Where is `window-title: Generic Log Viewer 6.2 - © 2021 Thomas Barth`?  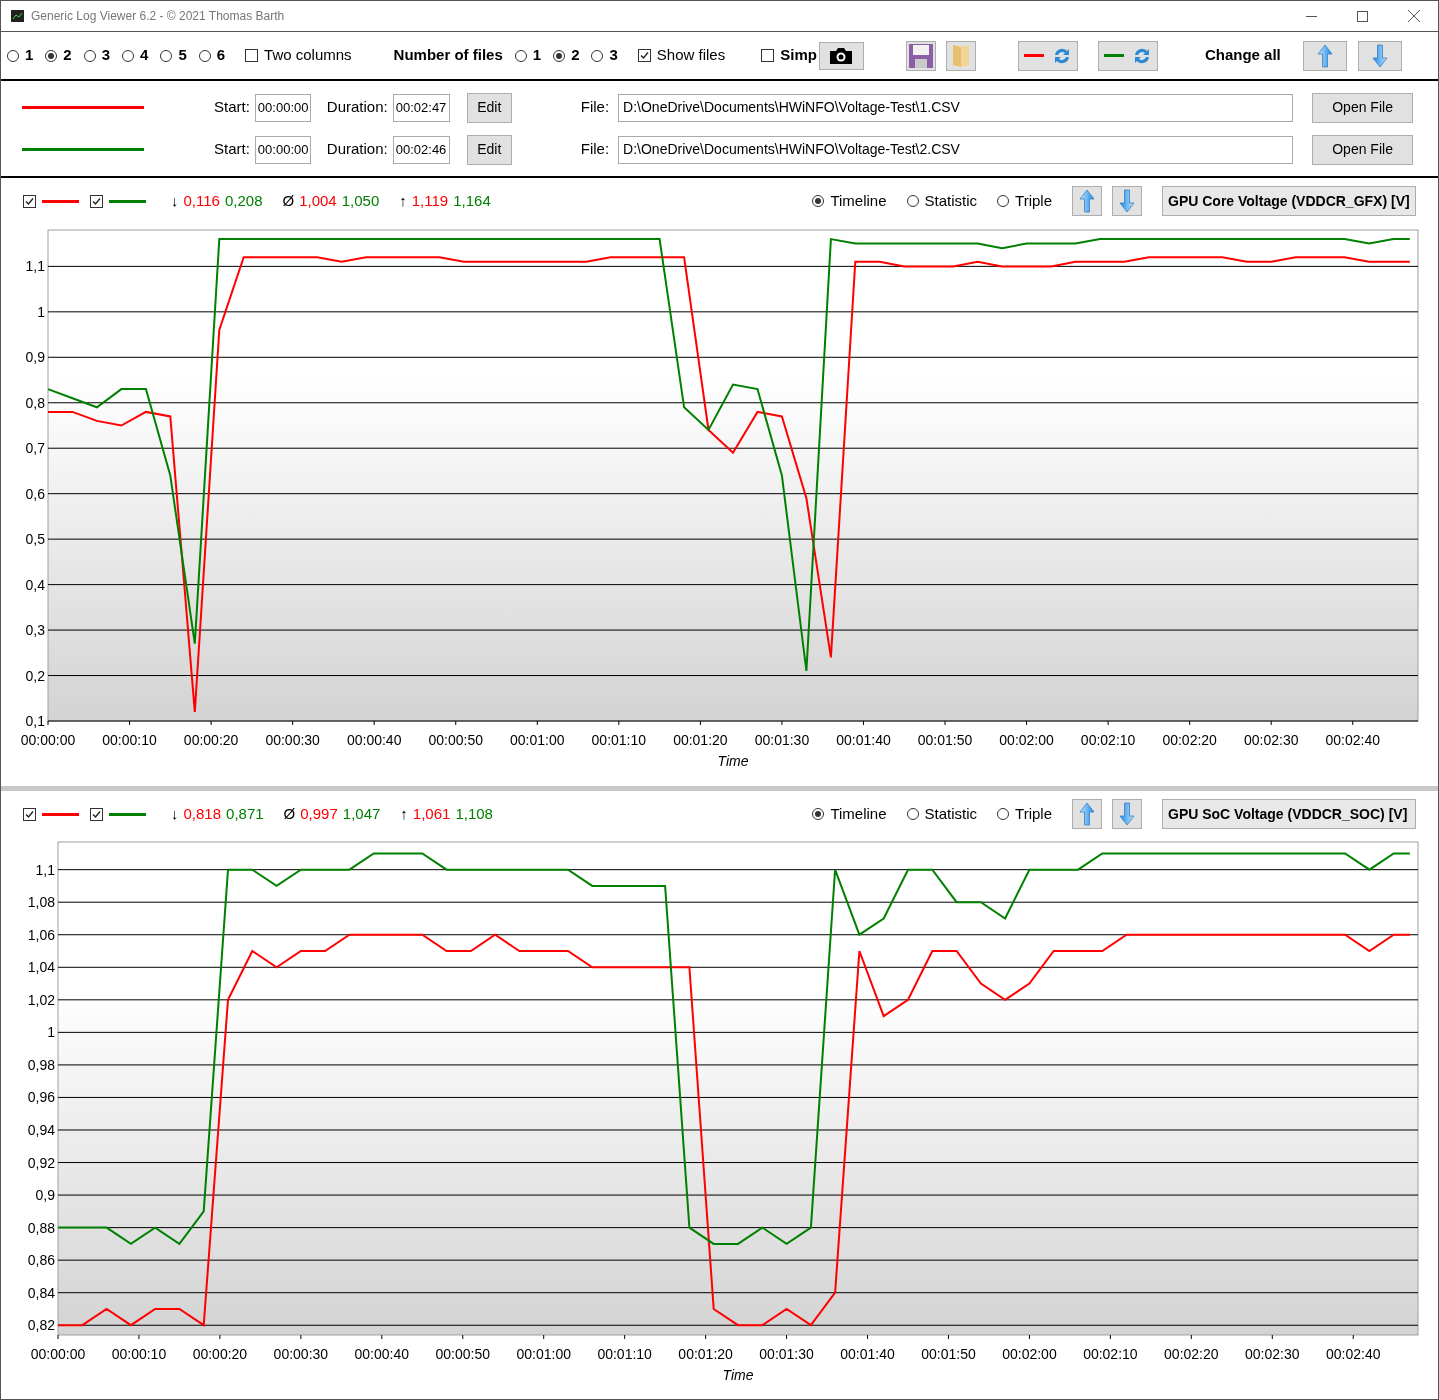
window-title: Generic Log Viewer 6.2 - © 2021 Thomas Barth is located at coordinates (158, 16).